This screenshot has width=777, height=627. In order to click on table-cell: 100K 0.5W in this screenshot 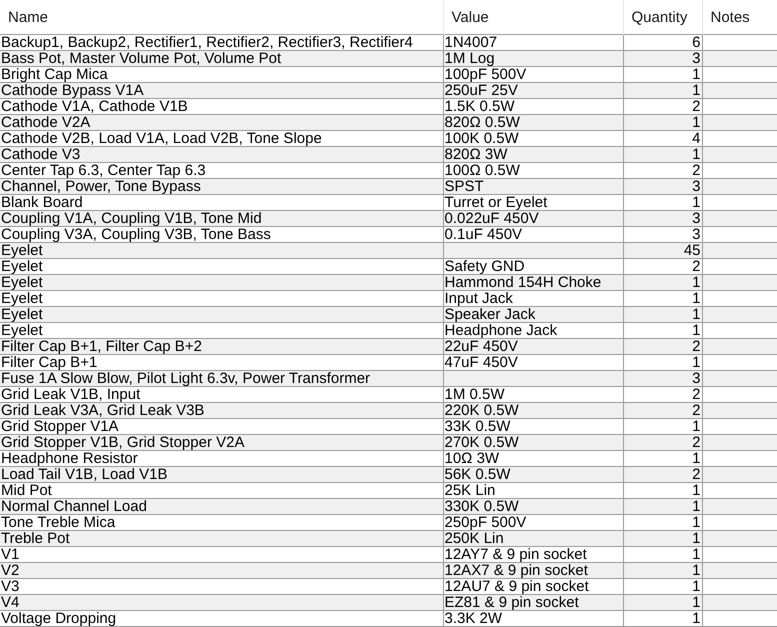, I will do `click(481, 139)`.